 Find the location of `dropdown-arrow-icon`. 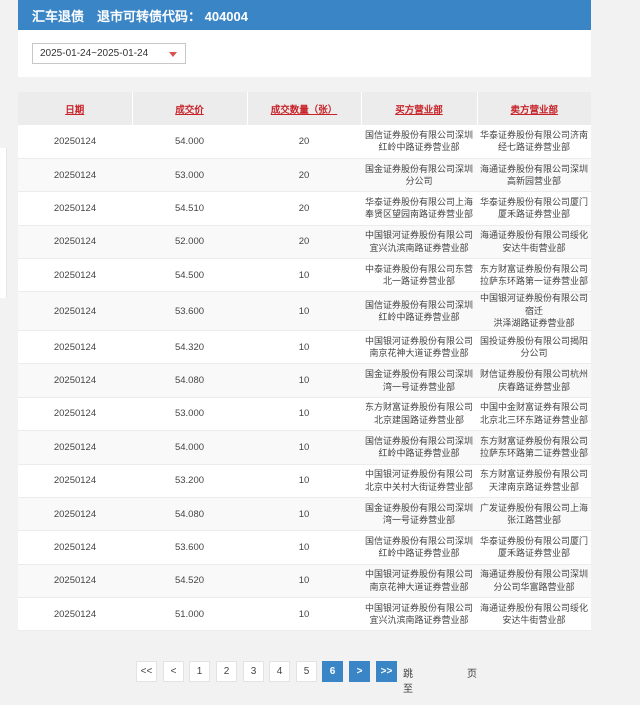

dropdown-arrow-icon is located at coordinates (173, 54).